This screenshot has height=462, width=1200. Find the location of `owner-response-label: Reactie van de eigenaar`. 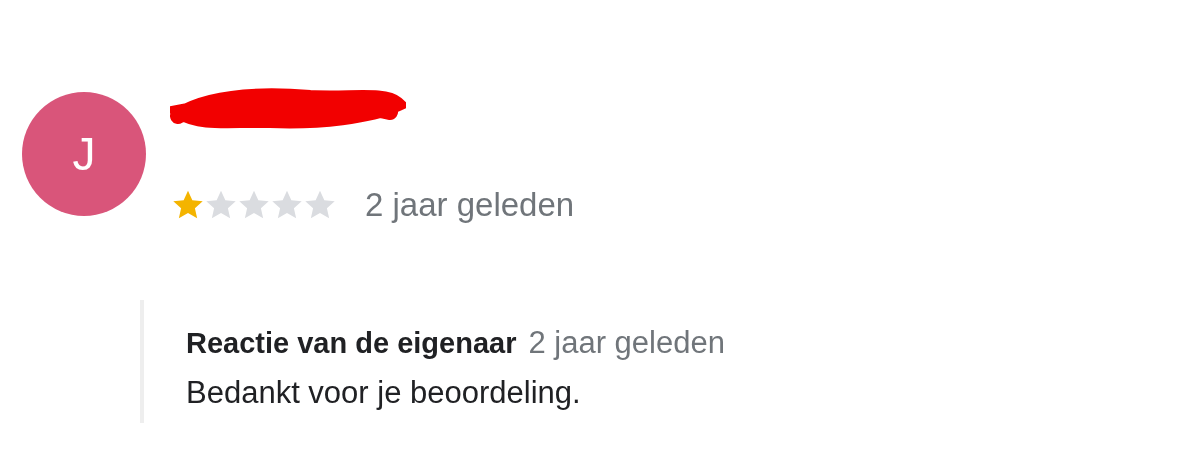

owner-response-label: Reactie van de eigenaar is located at coordinates (351, 343).